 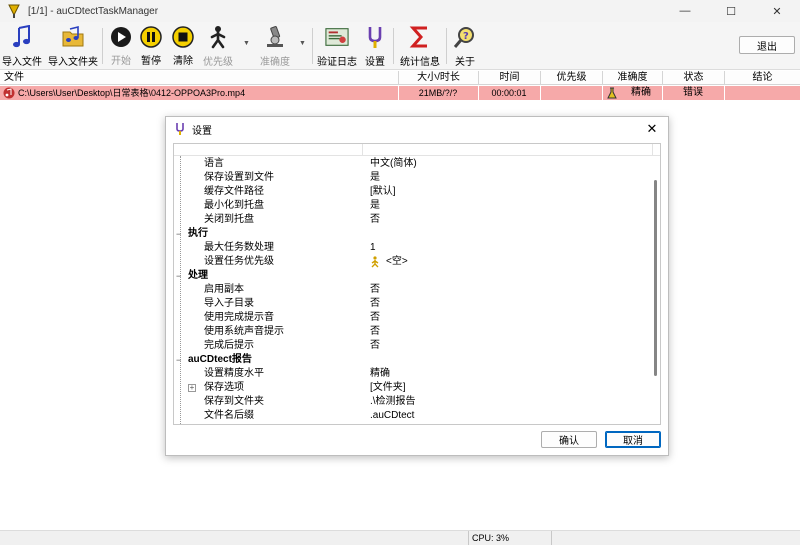 What do you see at coordinates (22, 62) in the screenshot?
I see `import-file-label: 导入文件` at bounding box center [22, 62].